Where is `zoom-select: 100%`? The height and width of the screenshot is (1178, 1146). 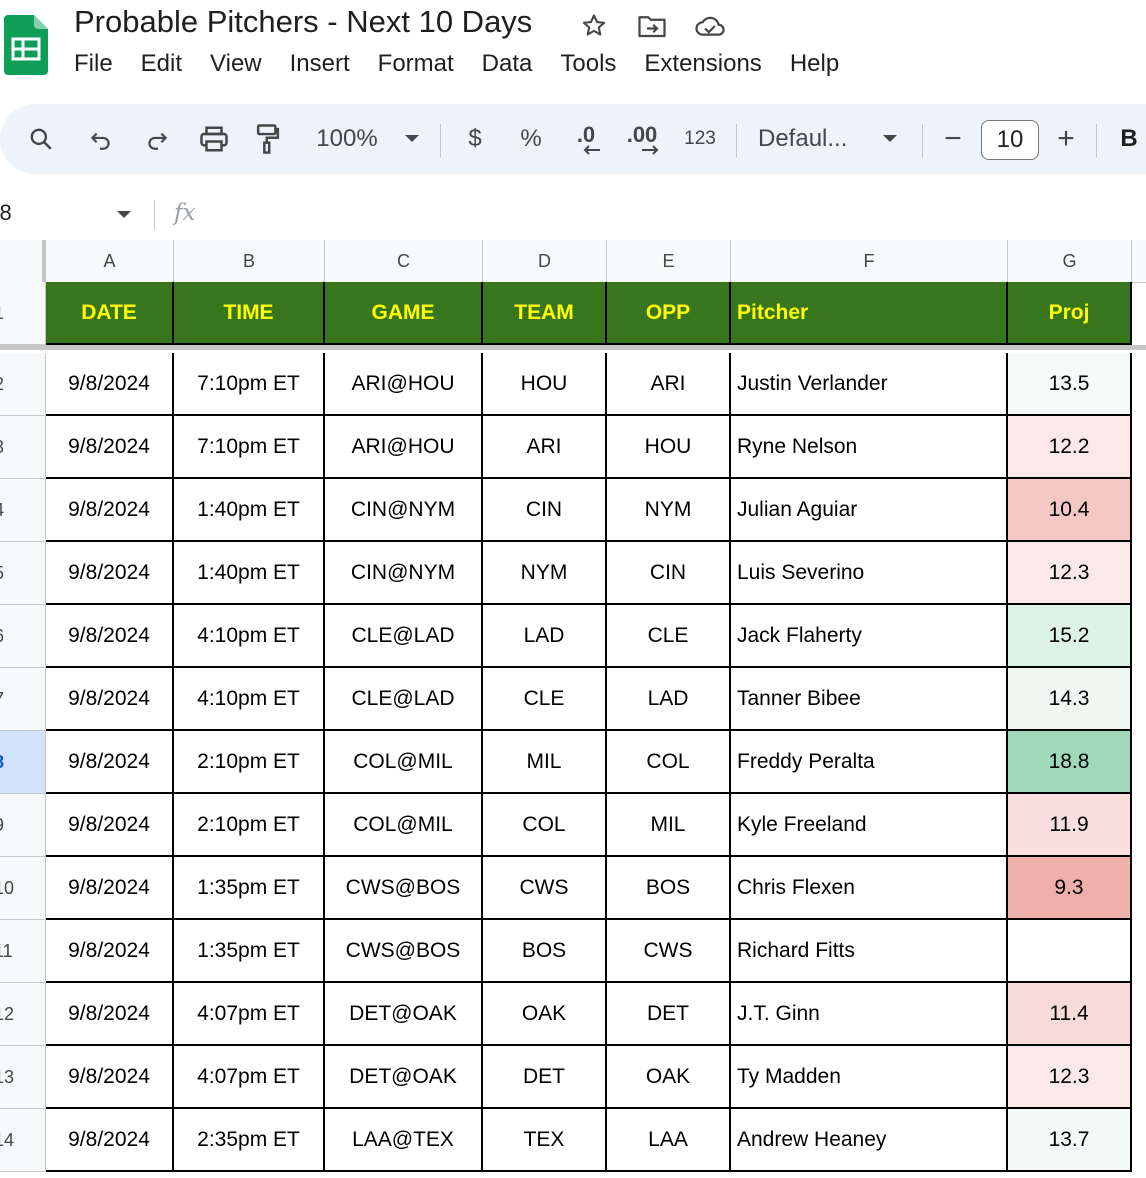 zoom-select: 100% is located at coordinates (368, 139).